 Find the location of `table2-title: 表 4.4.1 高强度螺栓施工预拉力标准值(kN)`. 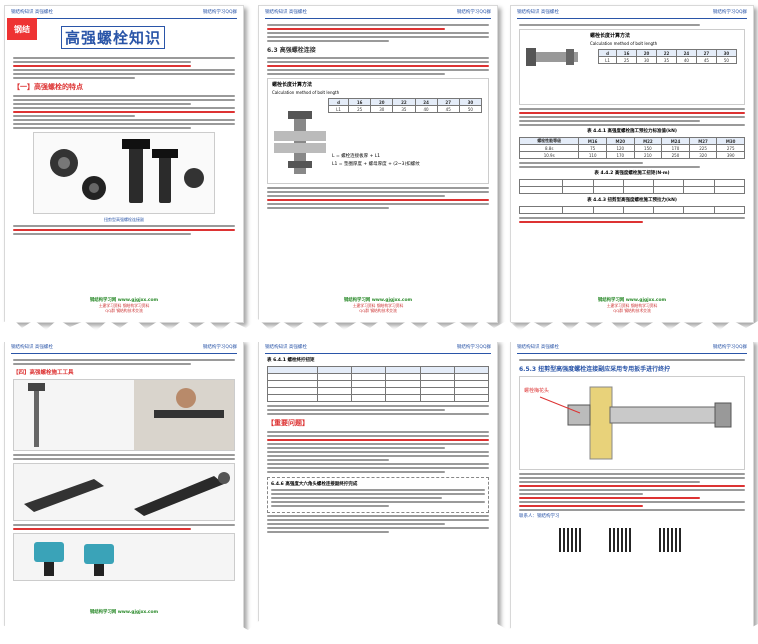

table2-title: 表 4.4.1 高强度螺栓施工预拉力标准值(kN) is located at coordinates (632, 131).